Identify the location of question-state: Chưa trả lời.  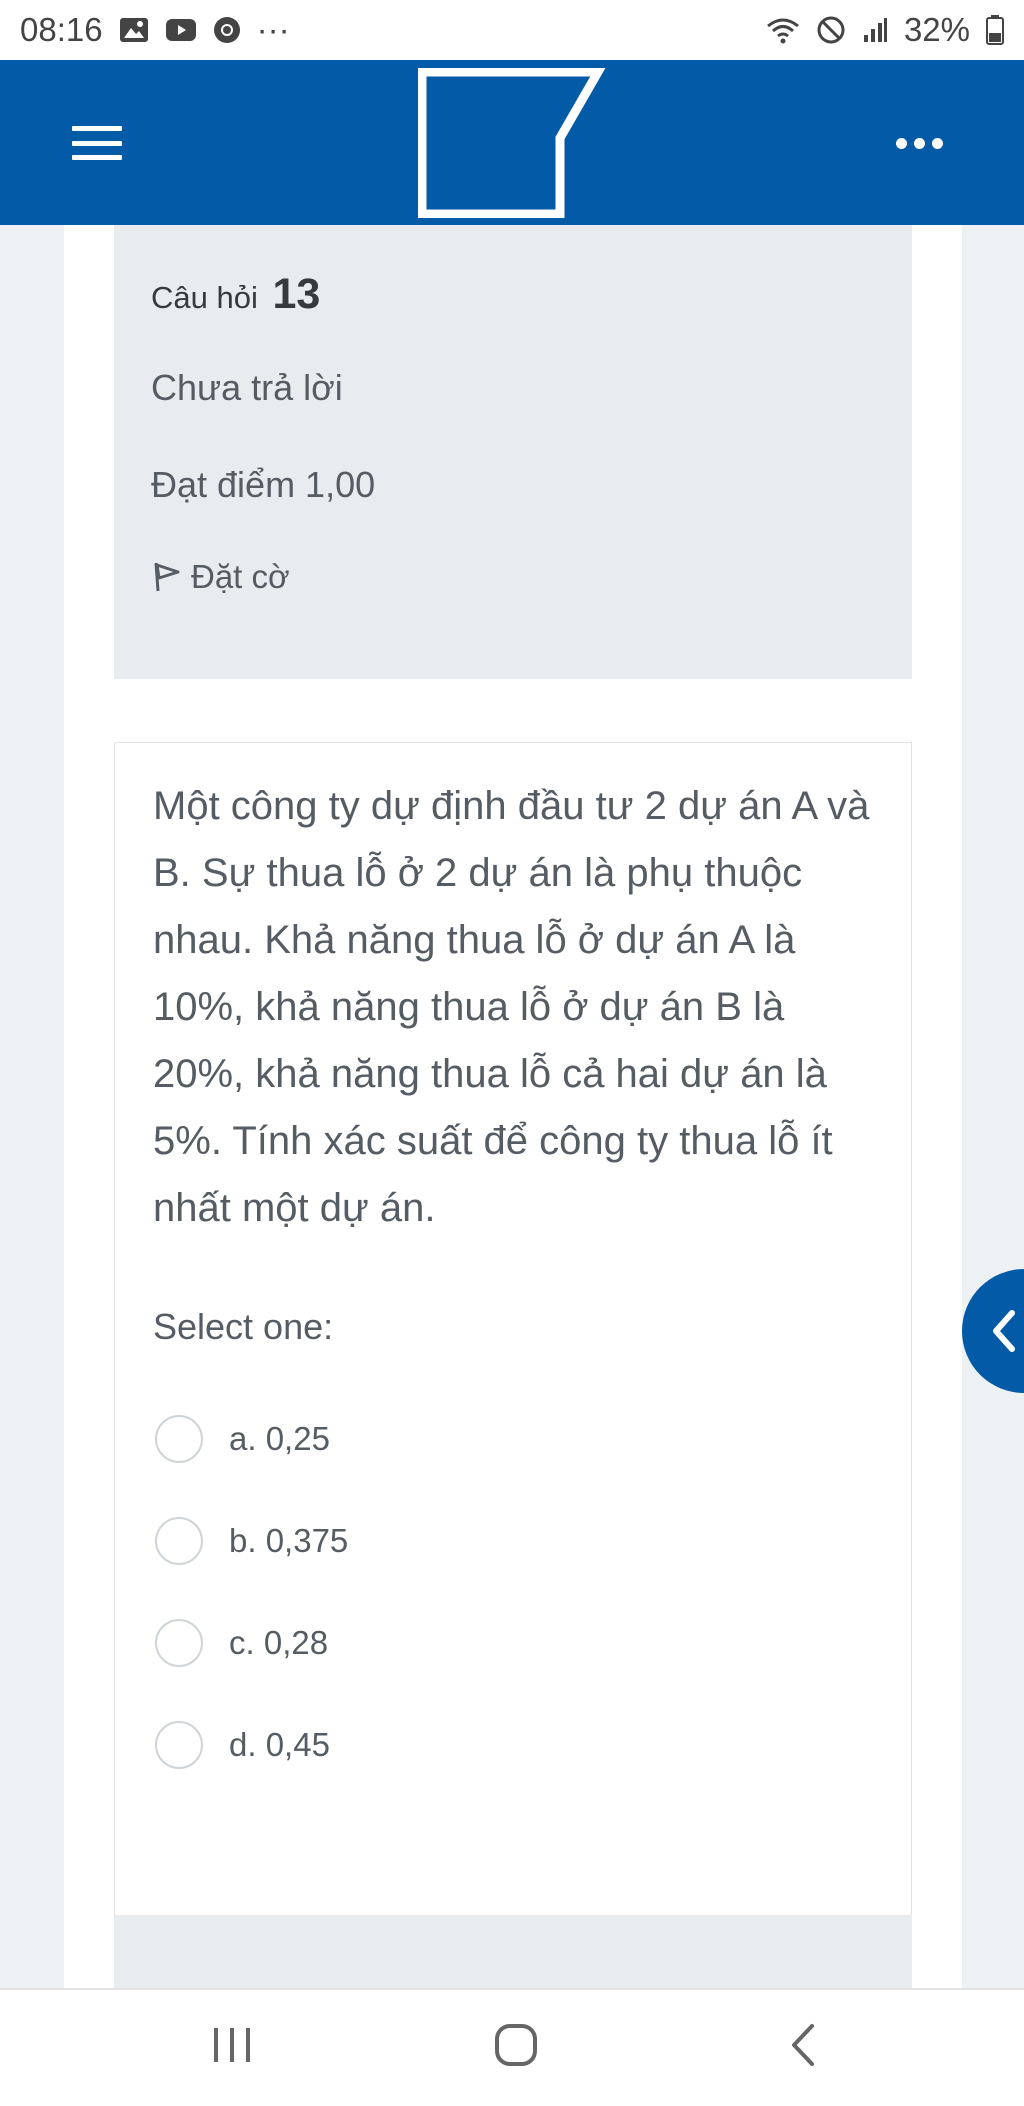
(247, 387).